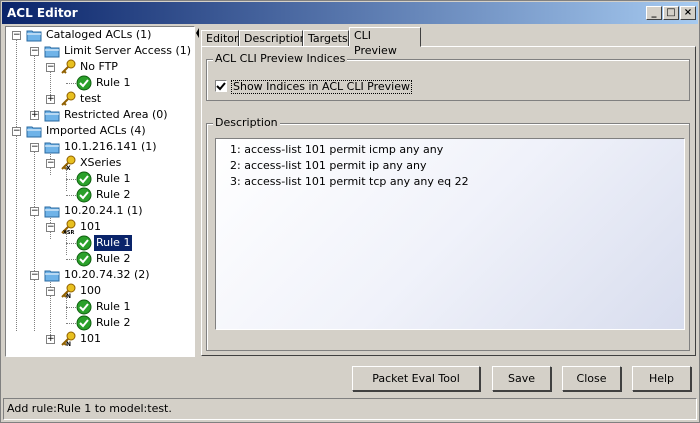 This screenshot has width=700, height=423. Describe the element at coordinates (521, 378) in the screenshot. I see `save-button: Save` at that location.